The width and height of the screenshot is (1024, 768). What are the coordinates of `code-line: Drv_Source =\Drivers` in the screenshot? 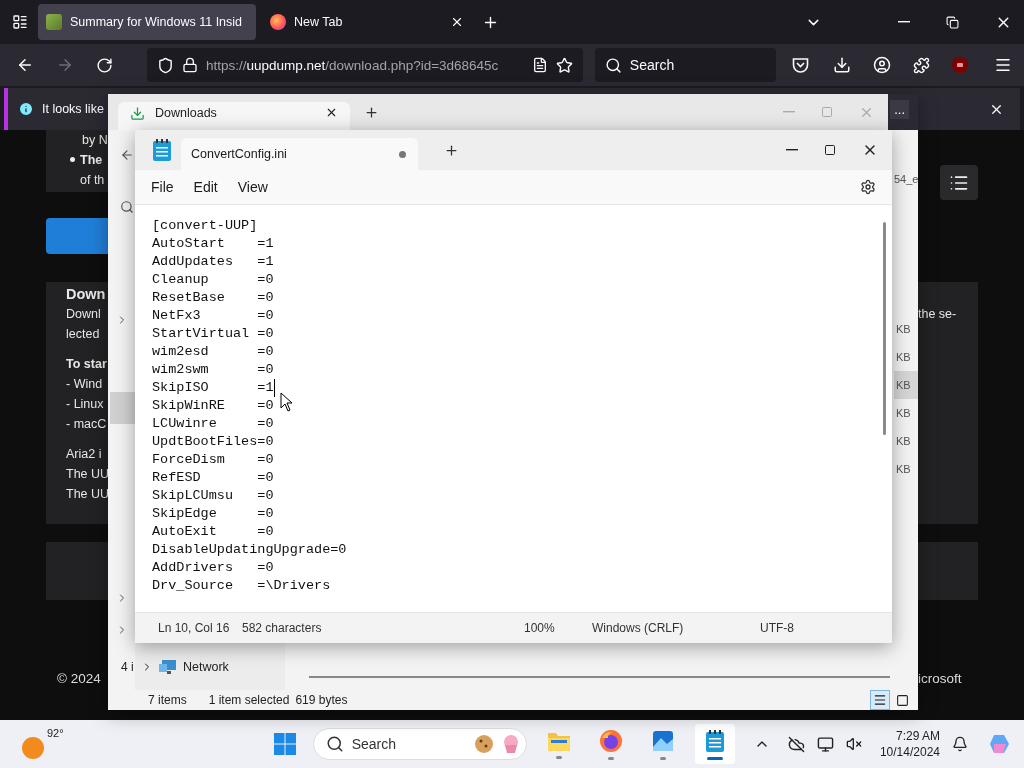 It's located at (242, 586).